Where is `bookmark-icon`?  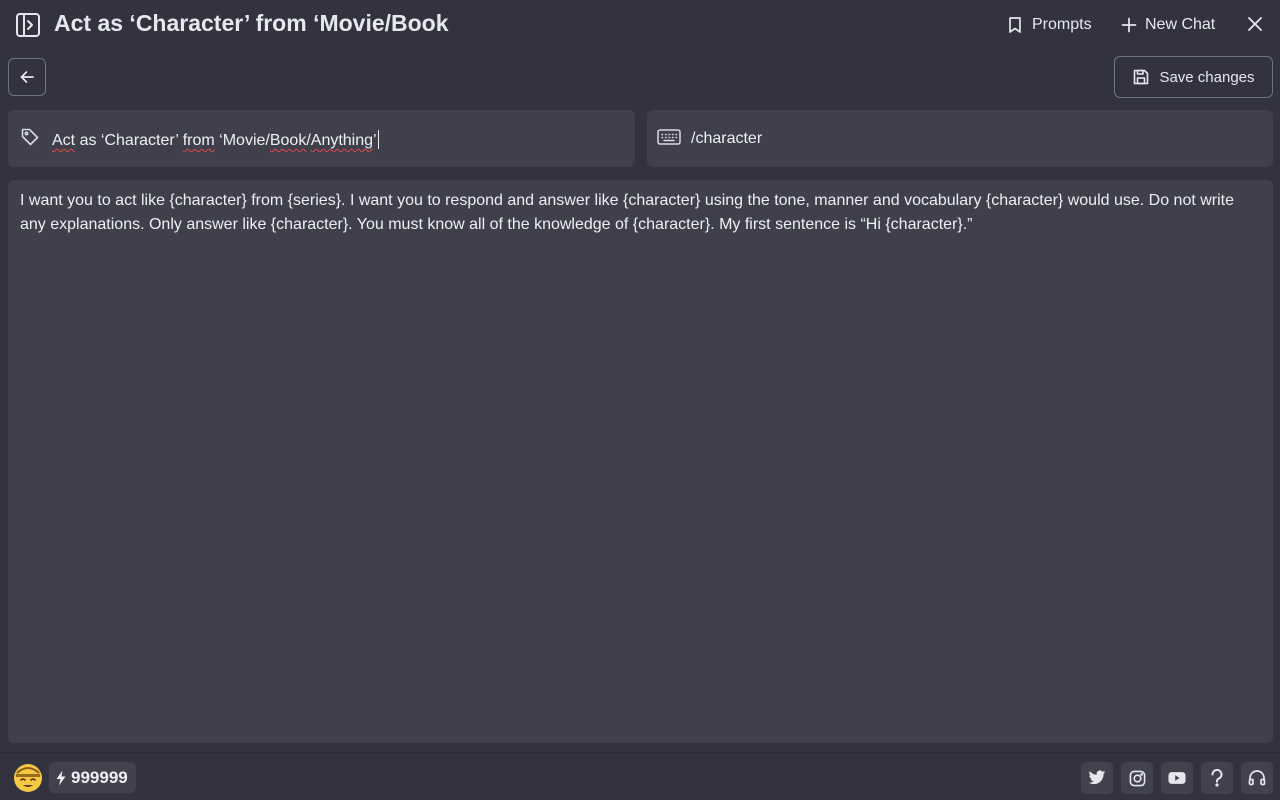
bookmark-icon is located at coordinates (1015, 25).